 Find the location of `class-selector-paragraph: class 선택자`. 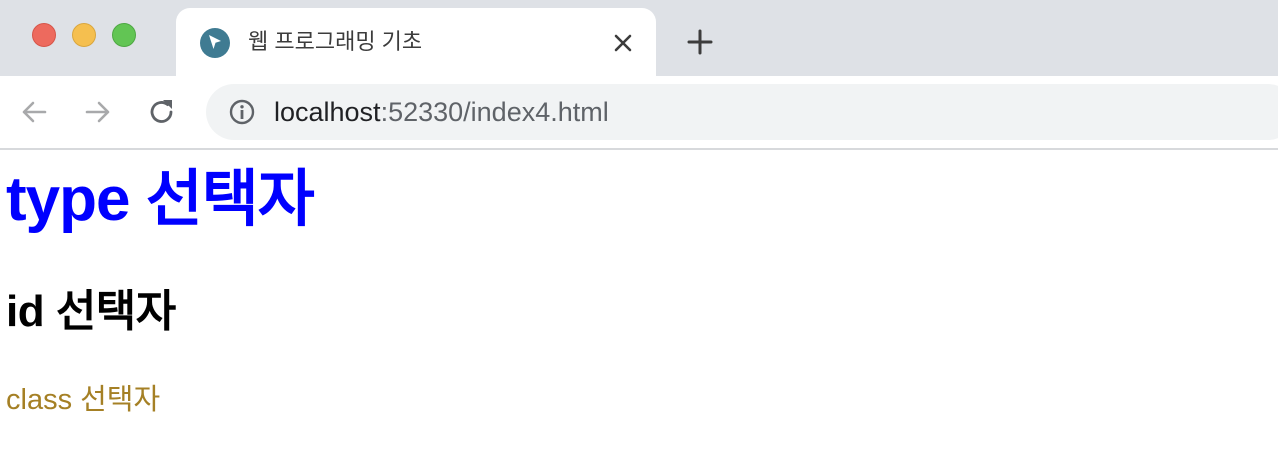

class-selector-paragraph: class 선택자 is located at coordinates (83, 400).